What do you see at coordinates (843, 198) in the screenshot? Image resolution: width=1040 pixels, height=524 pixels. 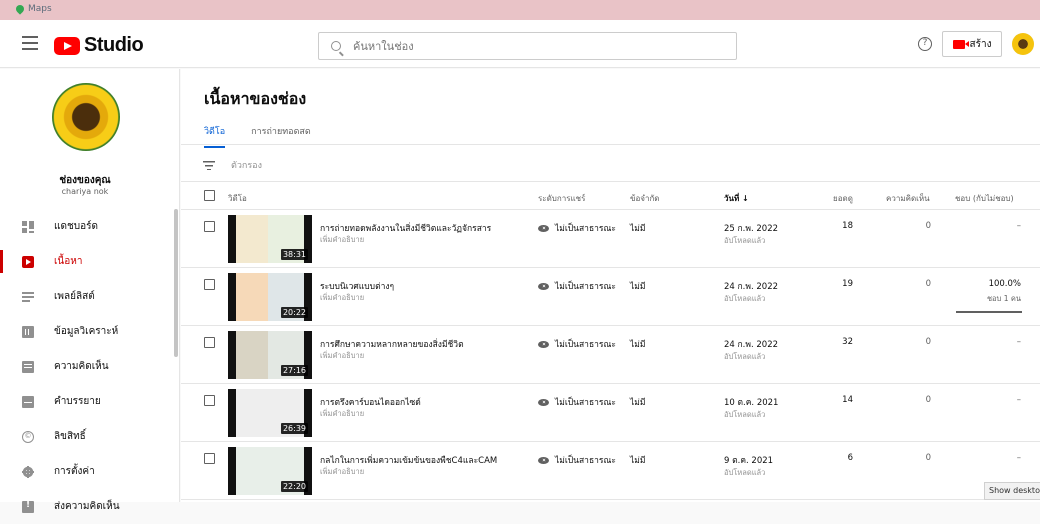 I see `column-views: ยอดดู` at bounding box center [843, 198].